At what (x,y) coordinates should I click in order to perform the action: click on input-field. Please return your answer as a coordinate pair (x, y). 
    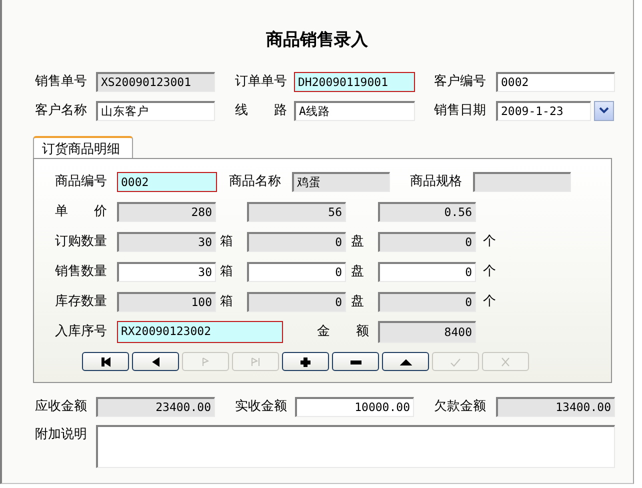
    Looking at the image, I should click on (522, 182).